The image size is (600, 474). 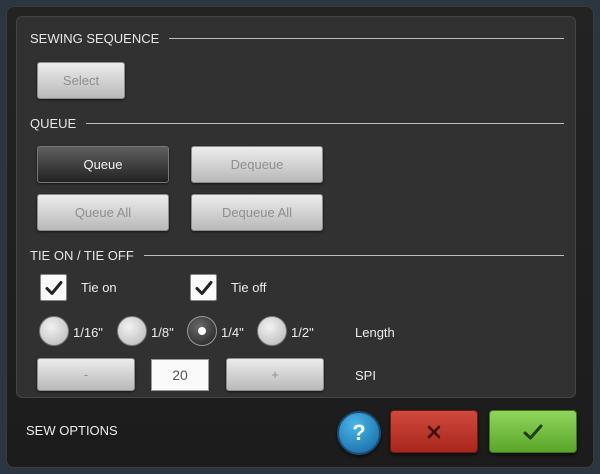 What do you see at coordinates (375, 332) in the screenshot?
I see `length-label: Length` at bounding box center [375, 332].